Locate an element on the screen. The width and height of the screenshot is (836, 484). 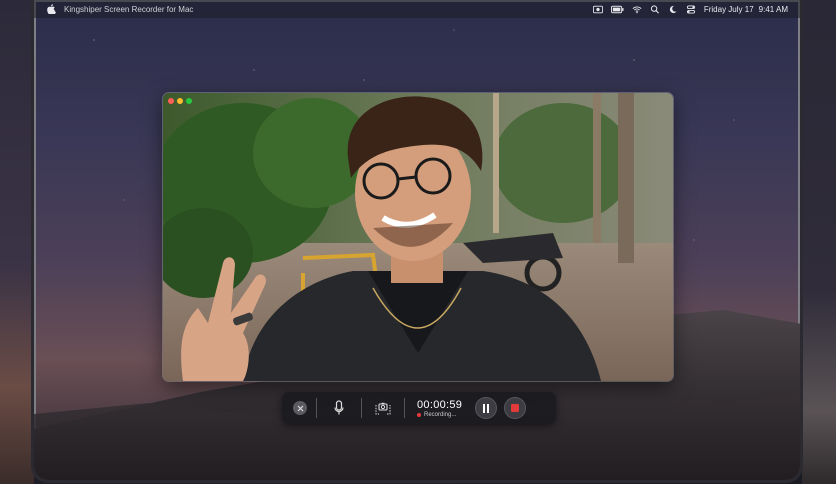
do-not-disturb-icon is located at coordinates (673, 9).